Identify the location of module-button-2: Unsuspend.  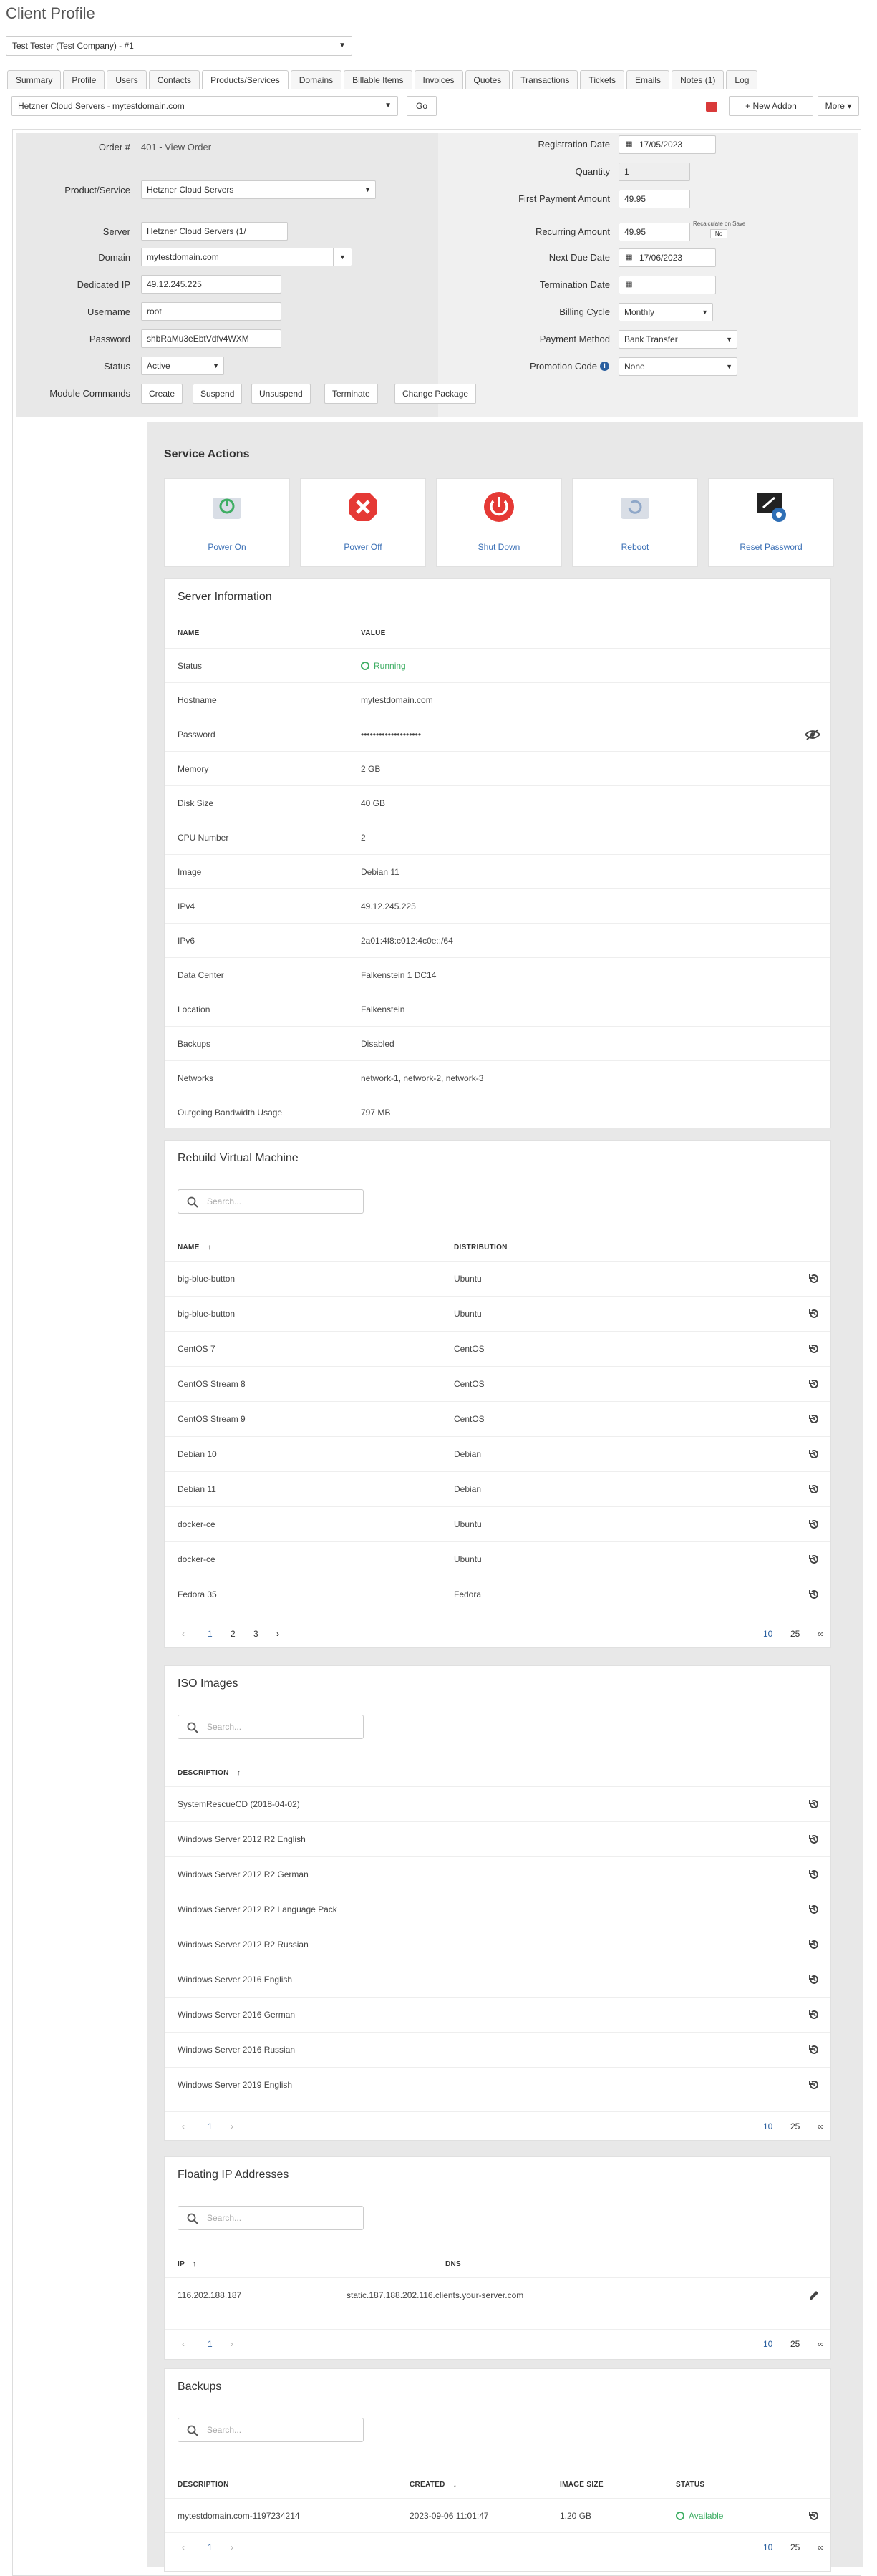
(281, 394).